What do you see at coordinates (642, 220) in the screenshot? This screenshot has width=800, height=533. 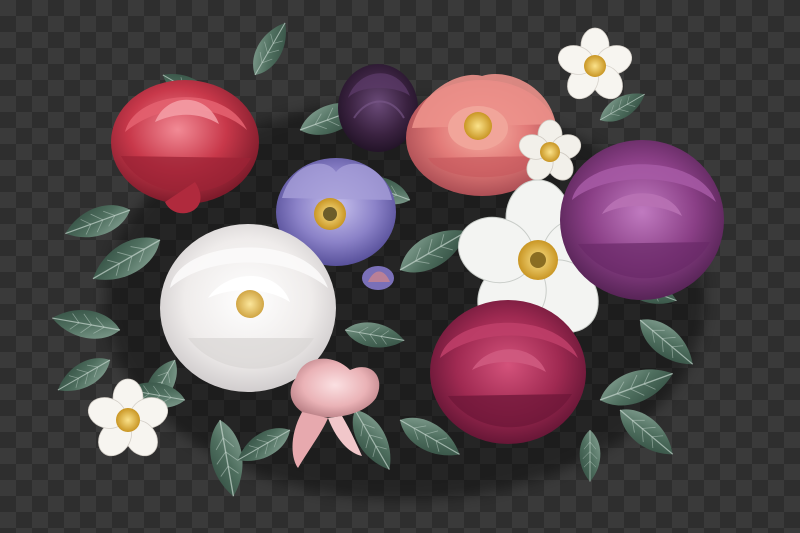 I see `purple-rose` at bounding box center [642, 220].